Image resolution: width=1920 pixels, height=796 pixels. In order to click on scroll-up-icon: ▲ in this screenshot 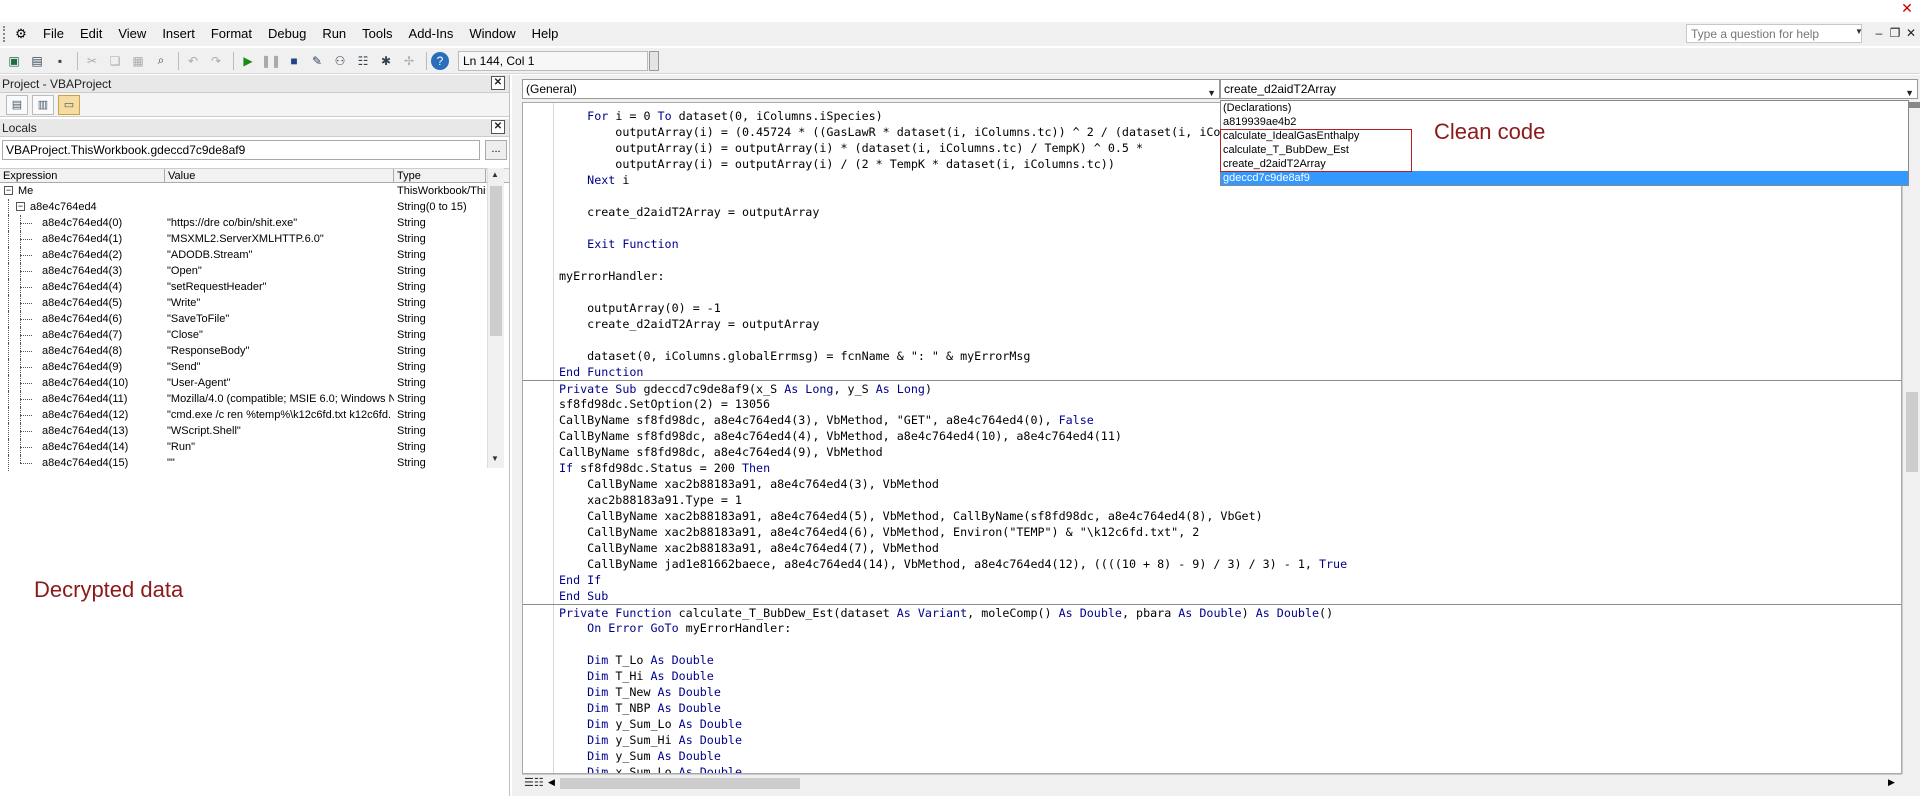, I will do `click(495, 174)`.